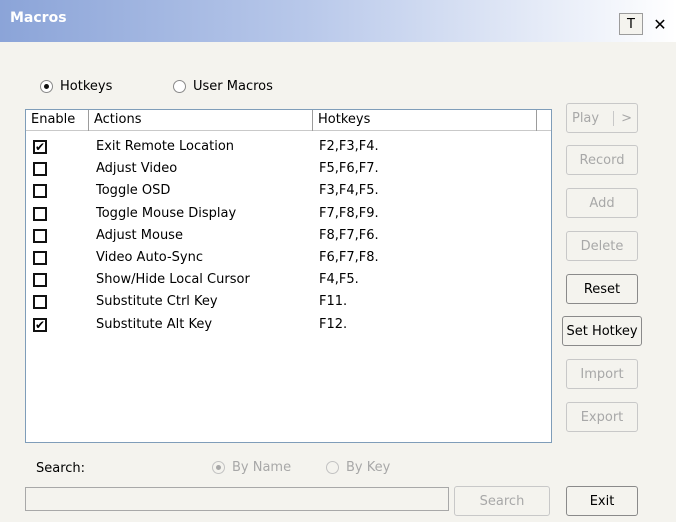 This screenshot has height=522, width=676. What do you see at coordinates (288, 236) in the screenshot?
I see `table-row: Adjust Mouse F8,F7,F6.` at bounding box center [288, 236].